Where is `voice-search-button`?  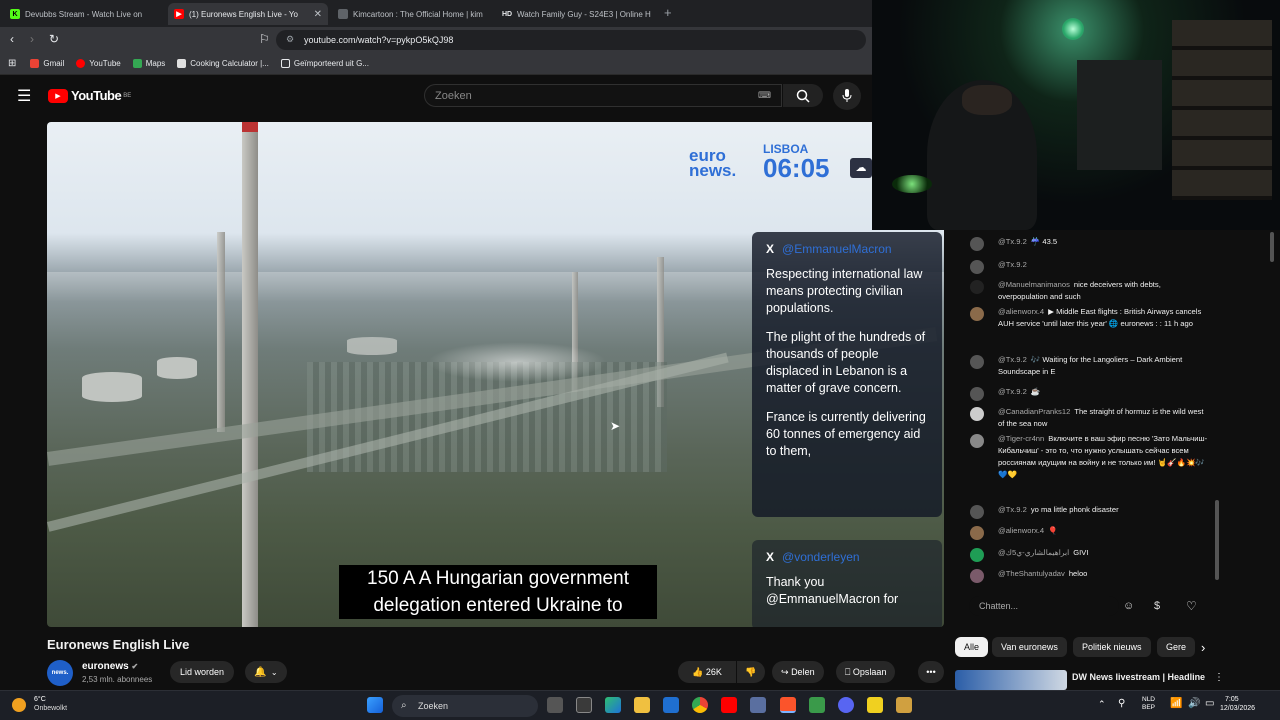
voice-search-button is located at coordinates (847, 96).